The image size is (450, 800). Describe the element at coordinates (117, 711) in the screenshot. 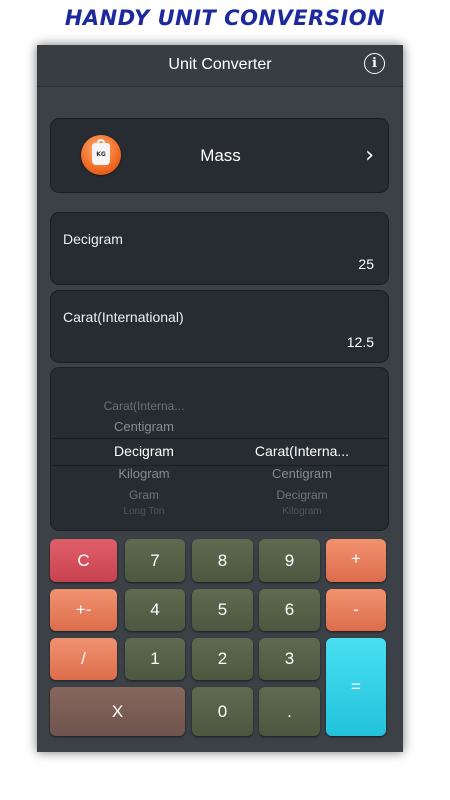

I see `multiply-button: X` at that location.